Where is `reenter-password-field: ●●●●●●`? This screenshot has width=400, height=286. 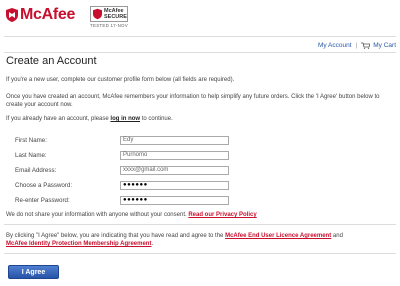 reenter-password-field: ●●●●●● is located at coordinates (174, 200).